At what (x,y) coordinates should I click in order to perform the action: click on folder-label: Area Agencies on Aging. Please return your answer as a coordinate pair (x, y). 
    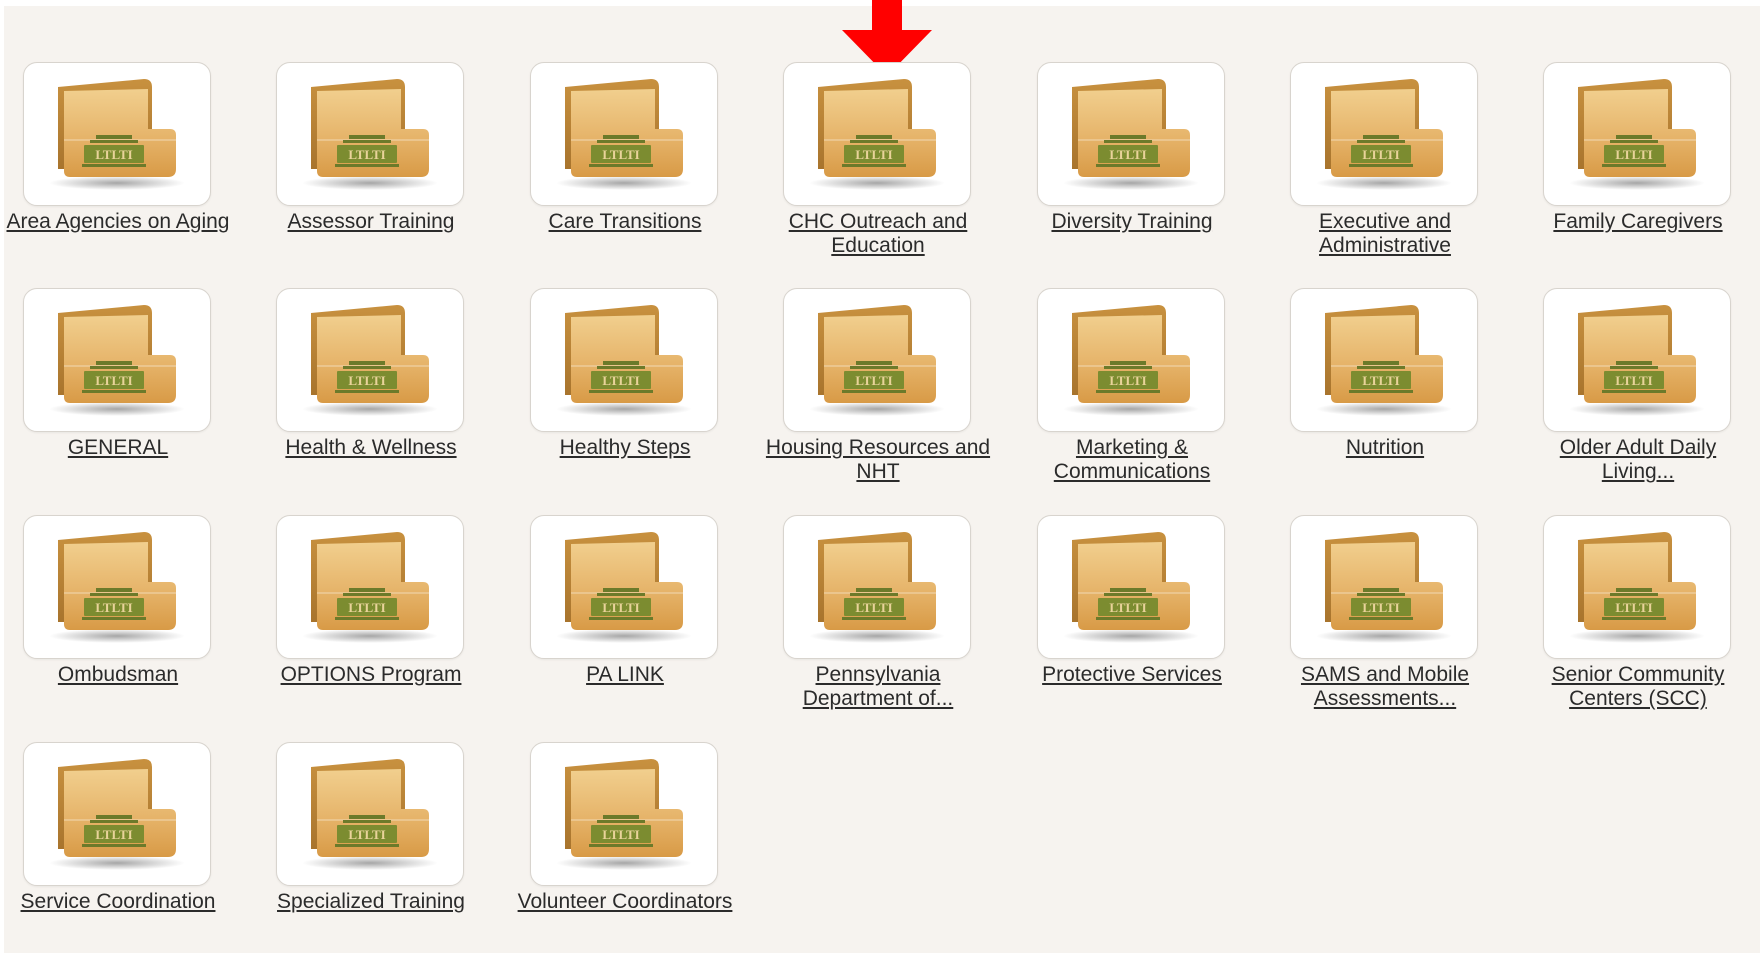
    Looking at the image, I should click on (118, 222).